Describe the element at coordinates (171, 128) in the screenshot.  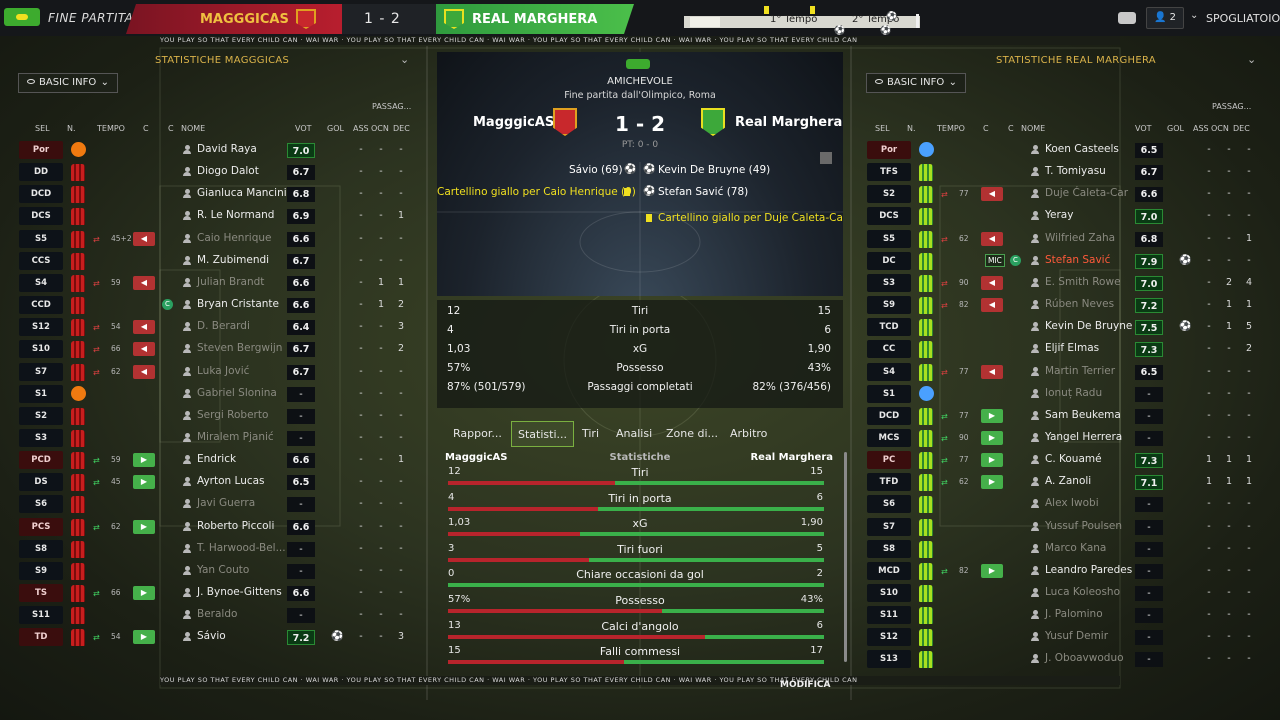
I see `column-header-c2: C` at that location.